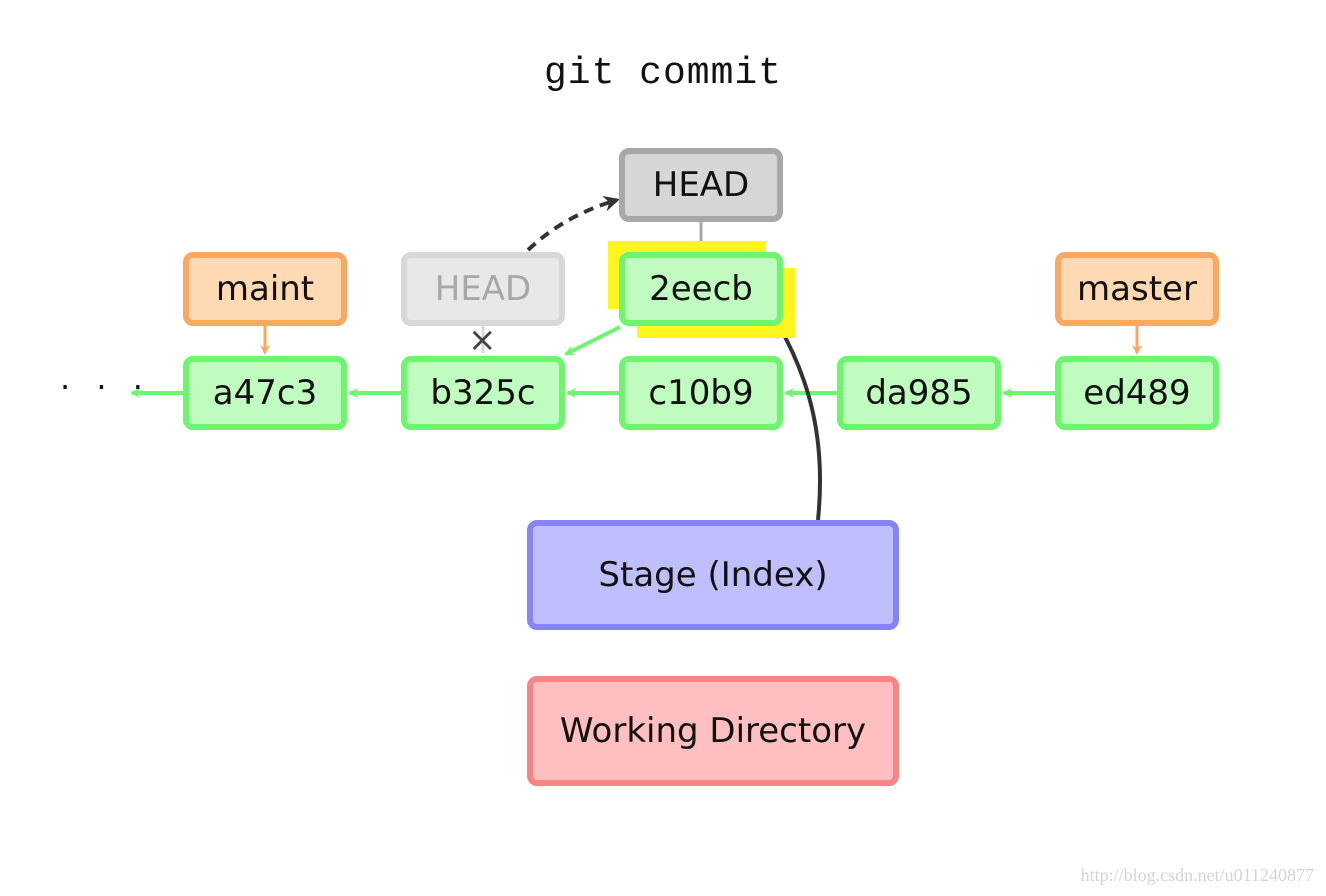 This screenshot has height=896, width=1326. I want to click on branch-maint: maint, so click(265, 289).